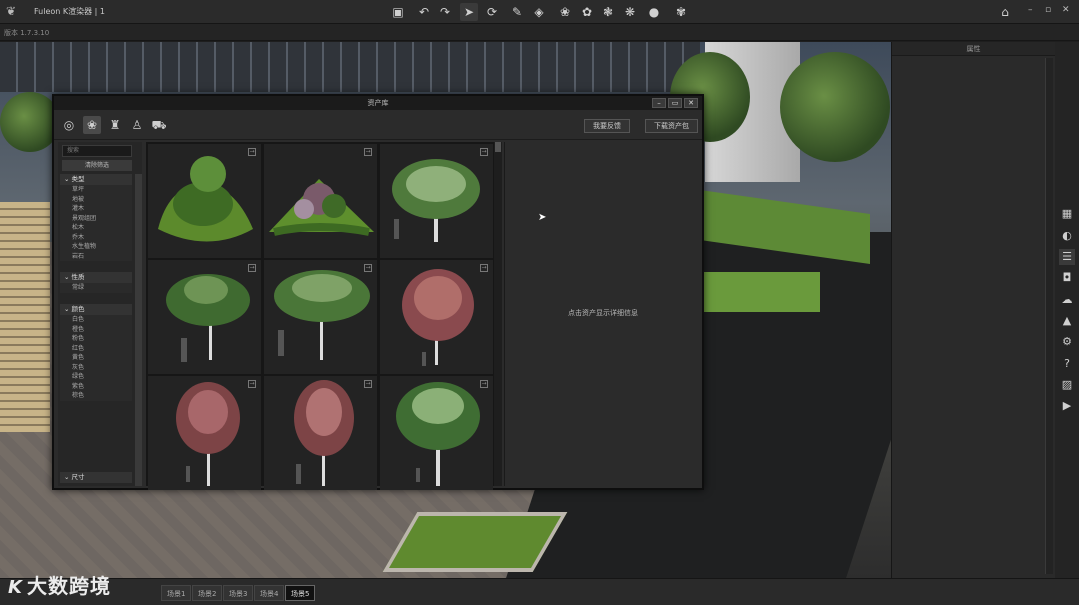  I want to click on help-icon: ?, so click(1067, 364).